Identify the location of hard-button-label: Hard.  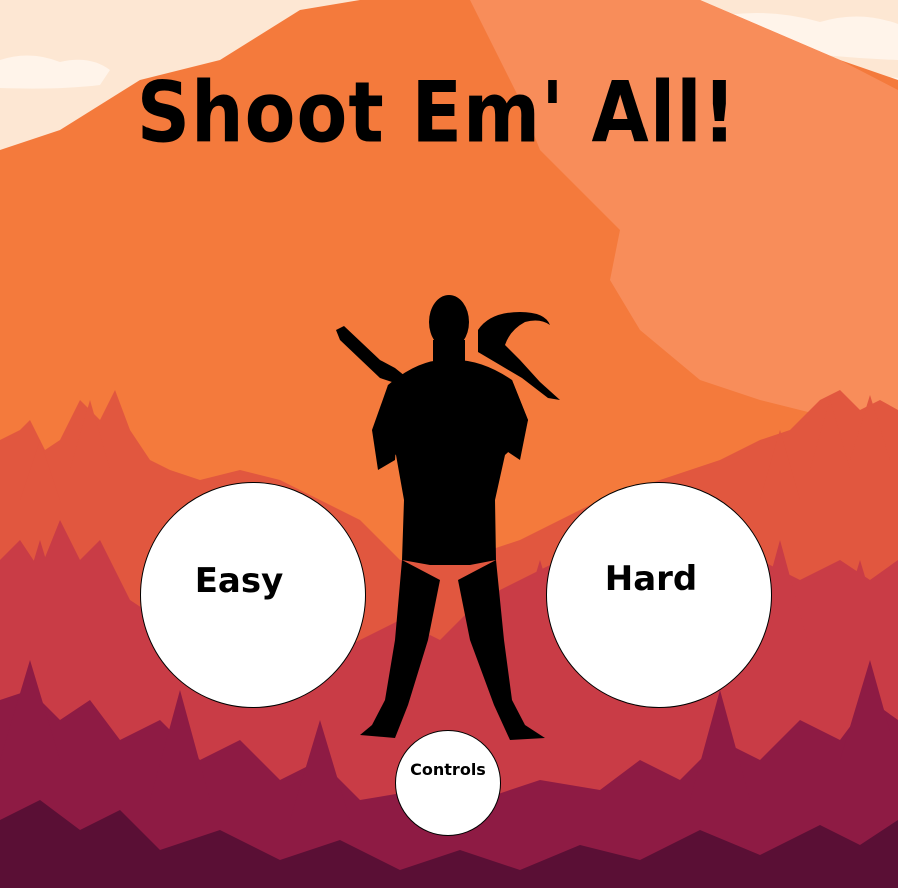
(651, 579).